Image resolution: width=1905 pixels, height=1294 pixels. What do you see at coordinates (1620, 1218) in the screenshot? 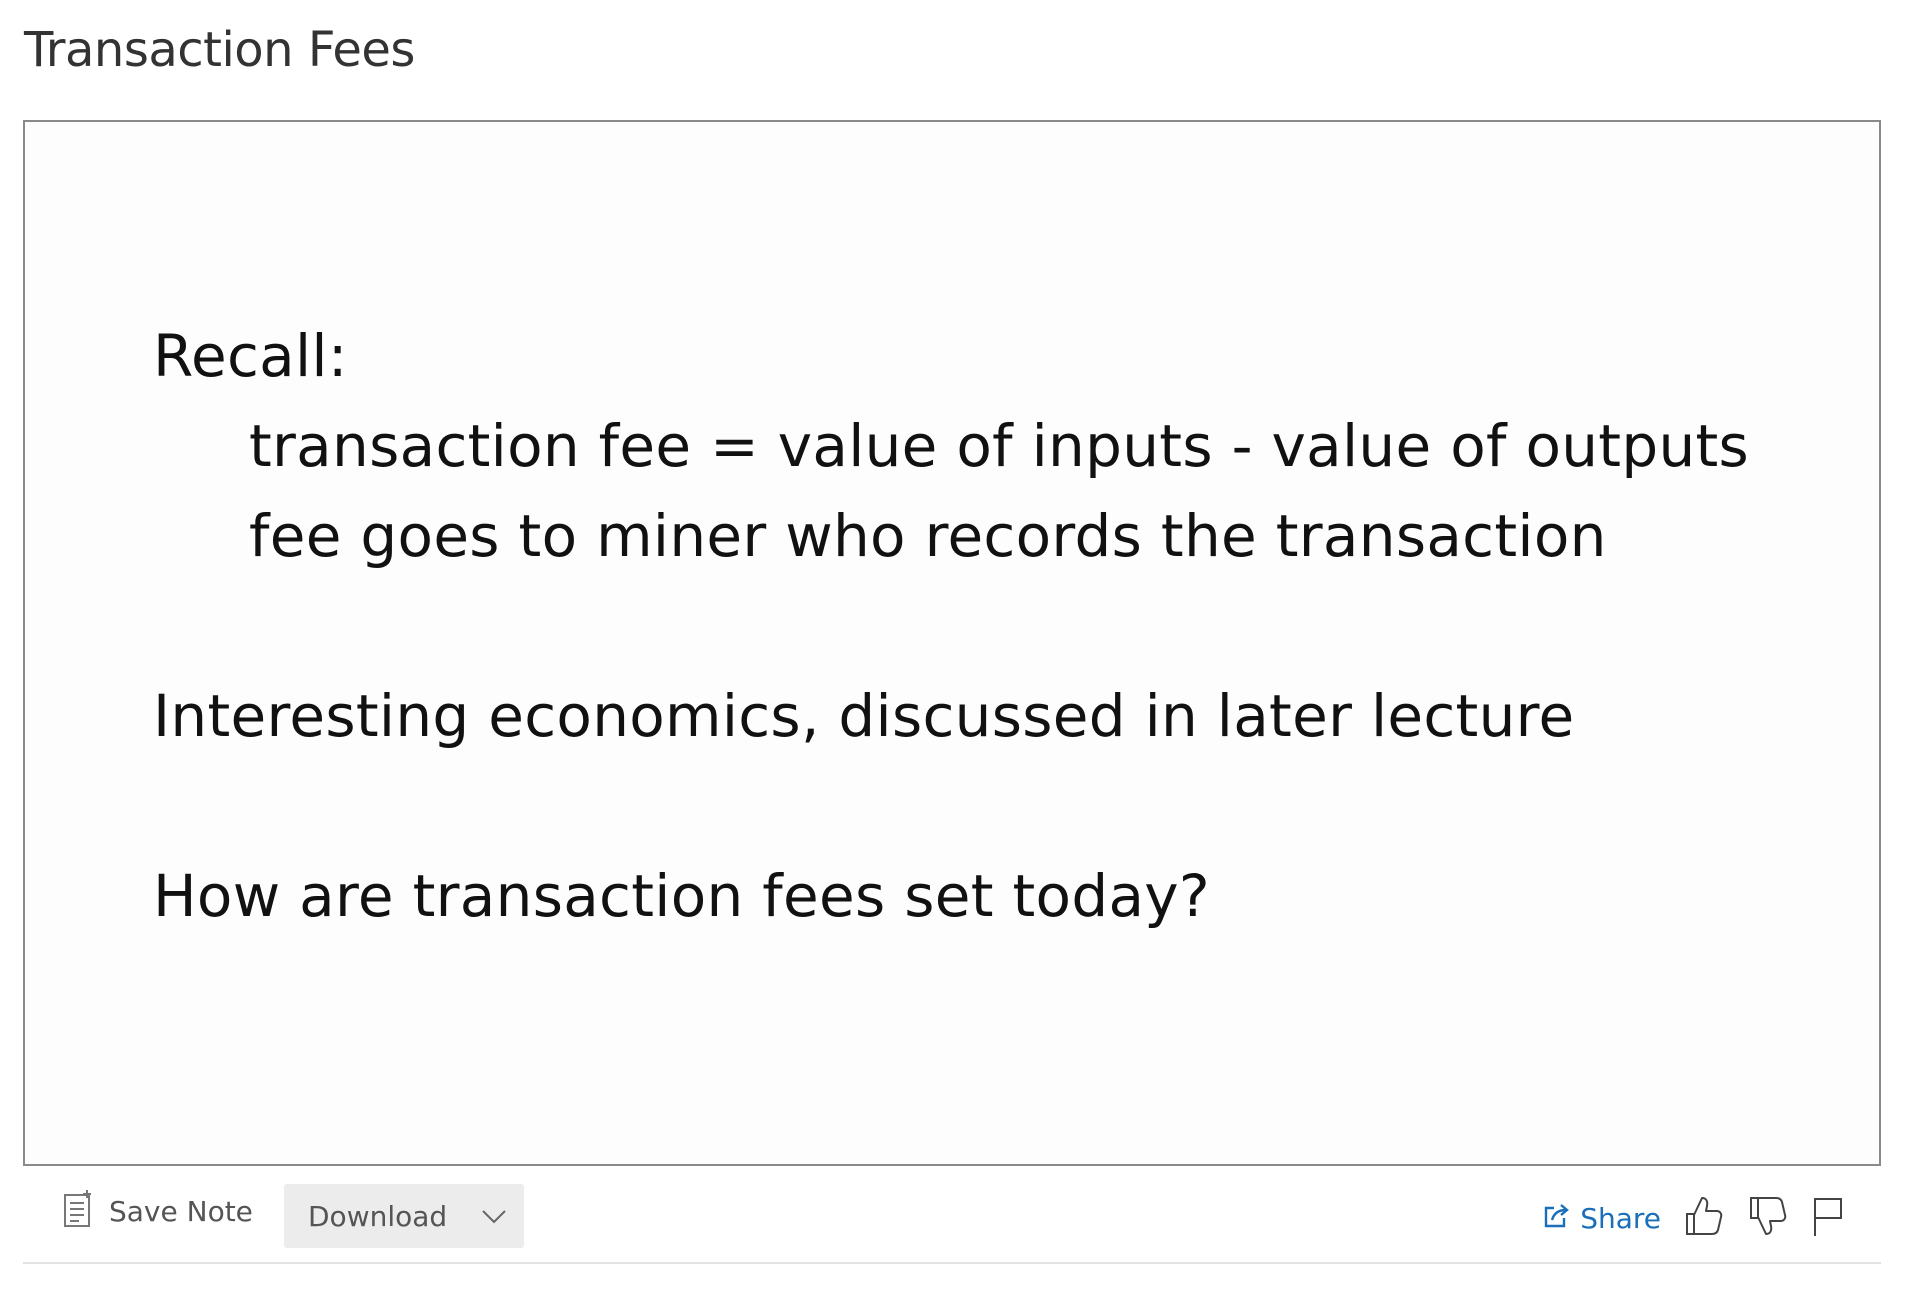
I see `share-label: Share` at bounding box center [1620, 1218].